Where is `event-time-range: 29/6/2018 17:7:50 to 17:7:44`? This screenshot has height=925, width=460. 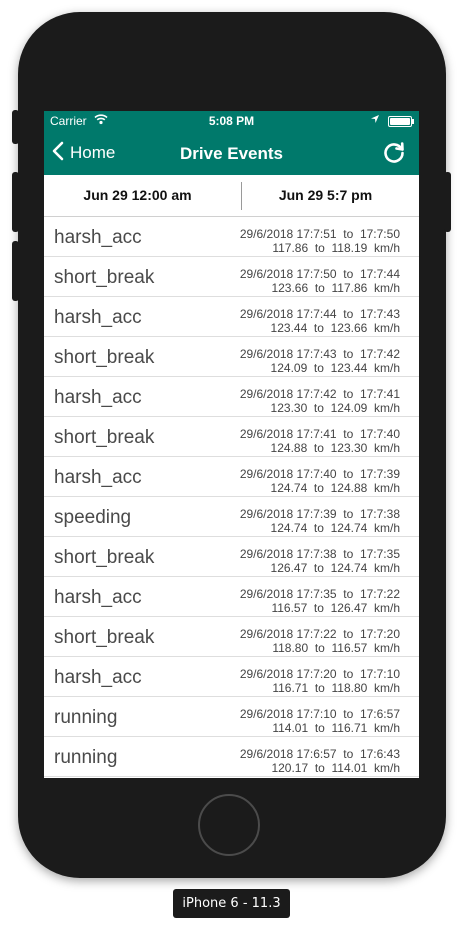
event-time-range: 29/6/2018 17:7:50 to 17:7:44 is located at coordinates (320, 274).